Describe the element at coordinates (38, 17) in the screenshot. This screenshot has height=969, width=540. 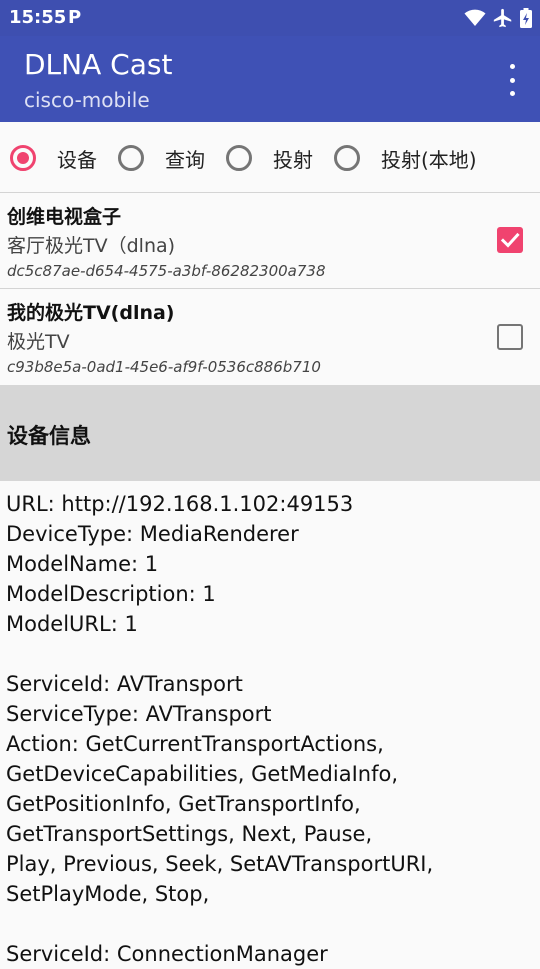
I see `status-time: 15:55` at that location.